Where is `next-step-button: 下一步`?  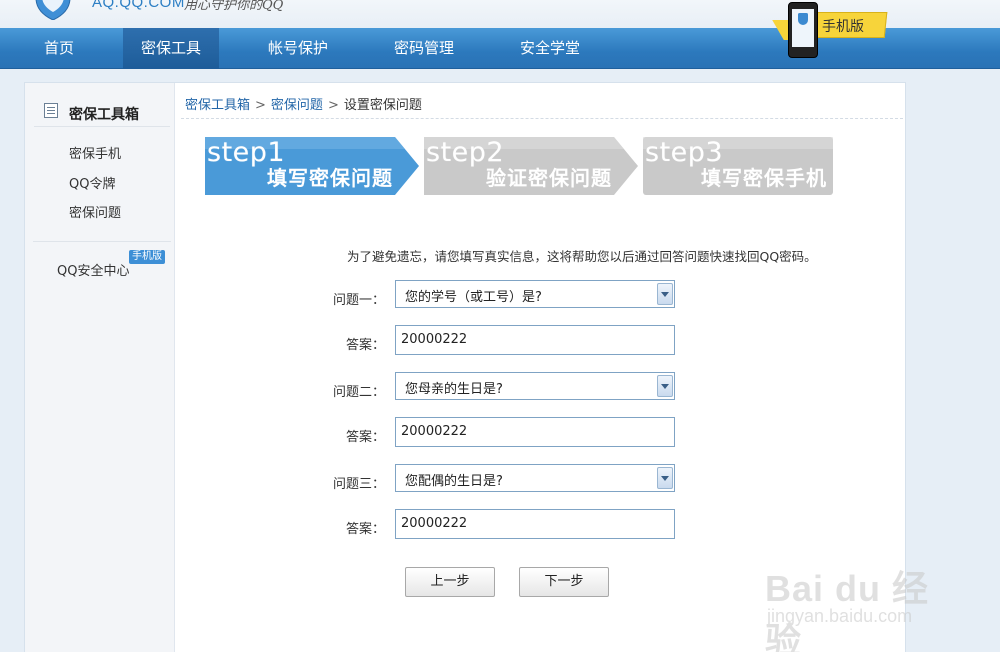 next-step-button: 下一步 is located at coordinates (564, 582).